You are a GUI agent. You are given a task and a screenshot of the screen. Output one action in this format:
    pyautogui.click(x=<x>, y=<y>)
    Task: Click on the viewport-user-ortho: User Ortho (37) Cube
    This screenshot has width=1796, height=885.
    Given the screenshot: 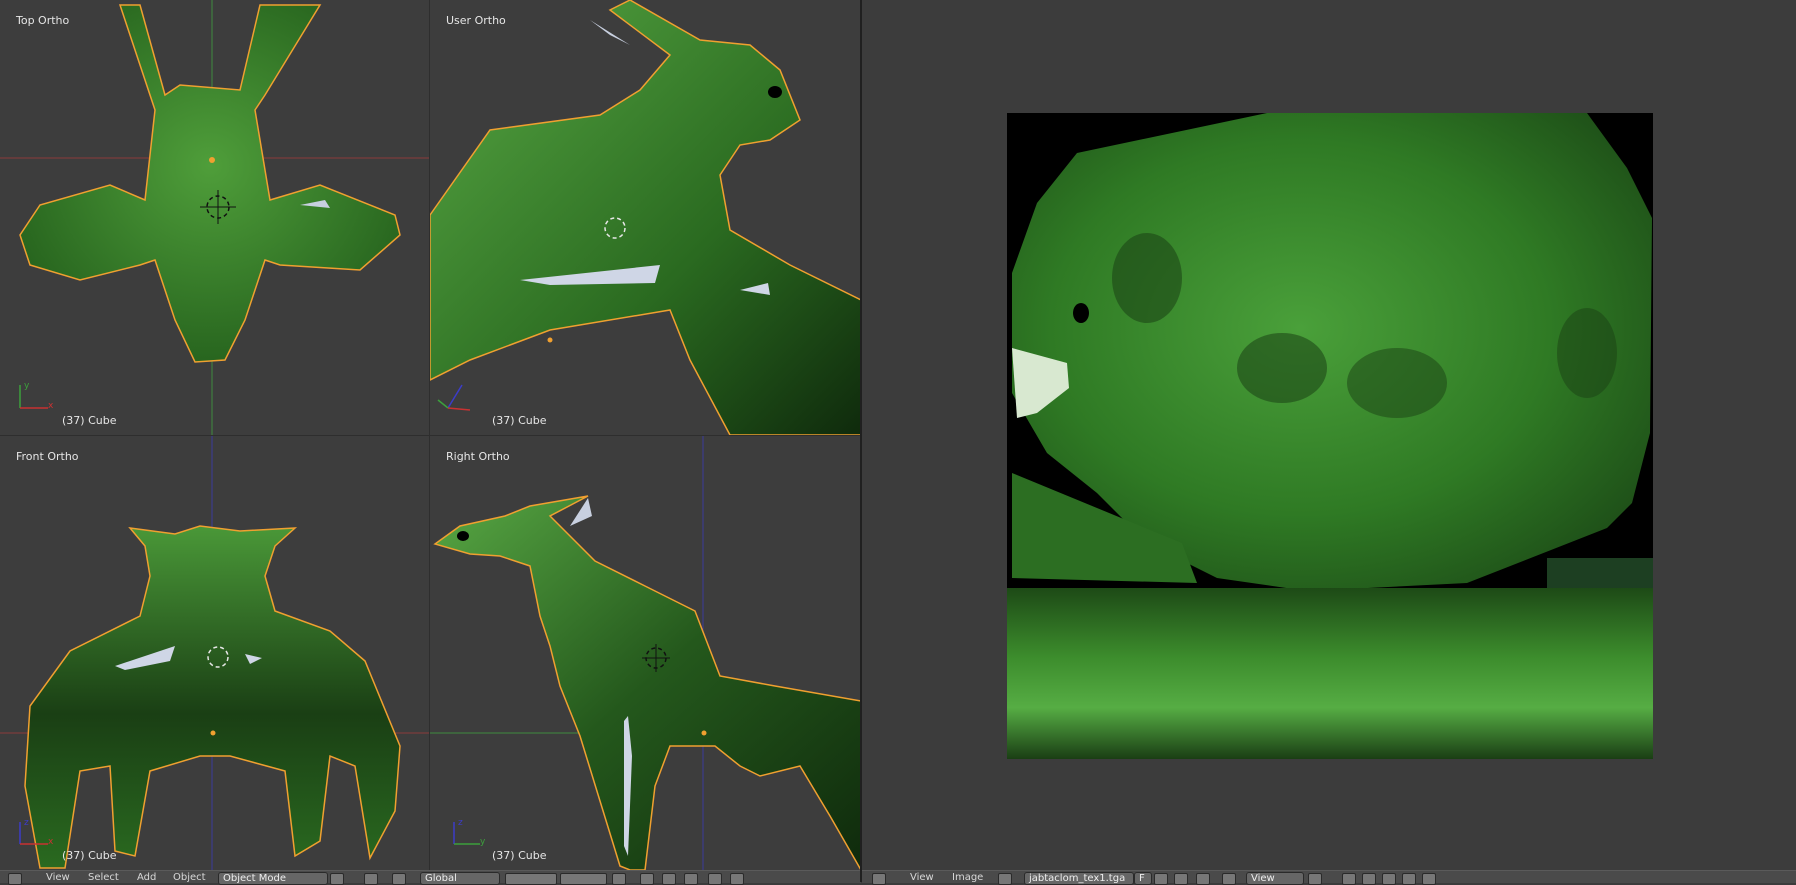 What is the action you would take?
    pyautogui.click(x=645, y=217)
    